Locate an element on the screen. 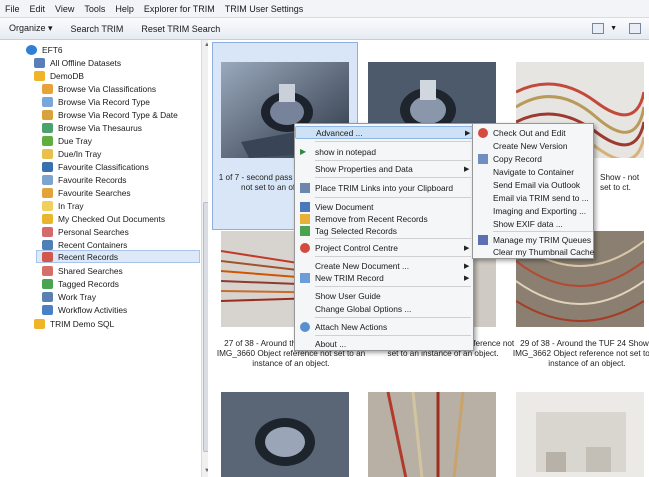 The width and height of the screenshot is (649, 477). menu-tools: Tools is located at coordinates (94, 9).